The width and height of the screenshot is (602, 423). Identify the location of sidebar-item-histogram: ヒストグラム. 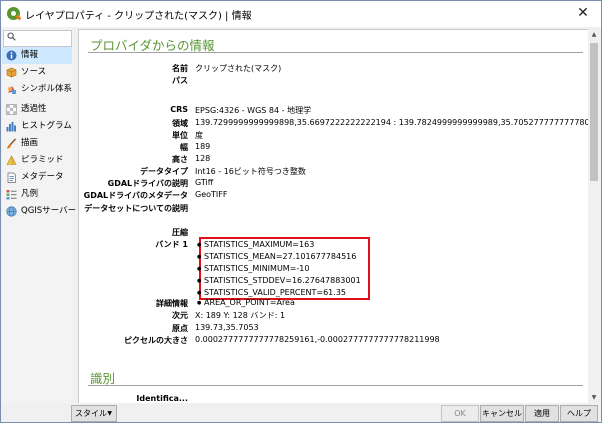
(37, 126).